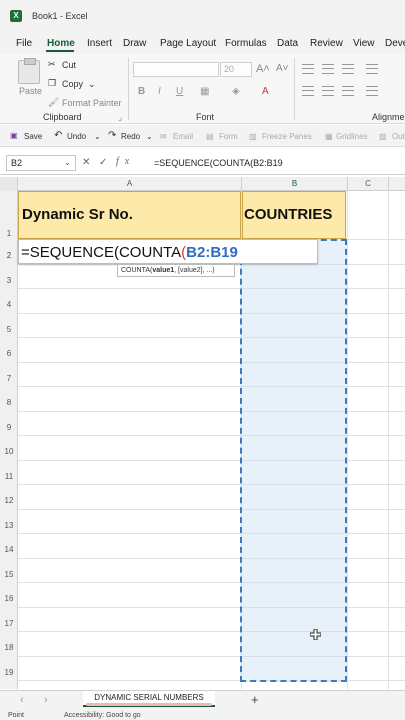  I want to click on row-header: 12, so click(9, 500).